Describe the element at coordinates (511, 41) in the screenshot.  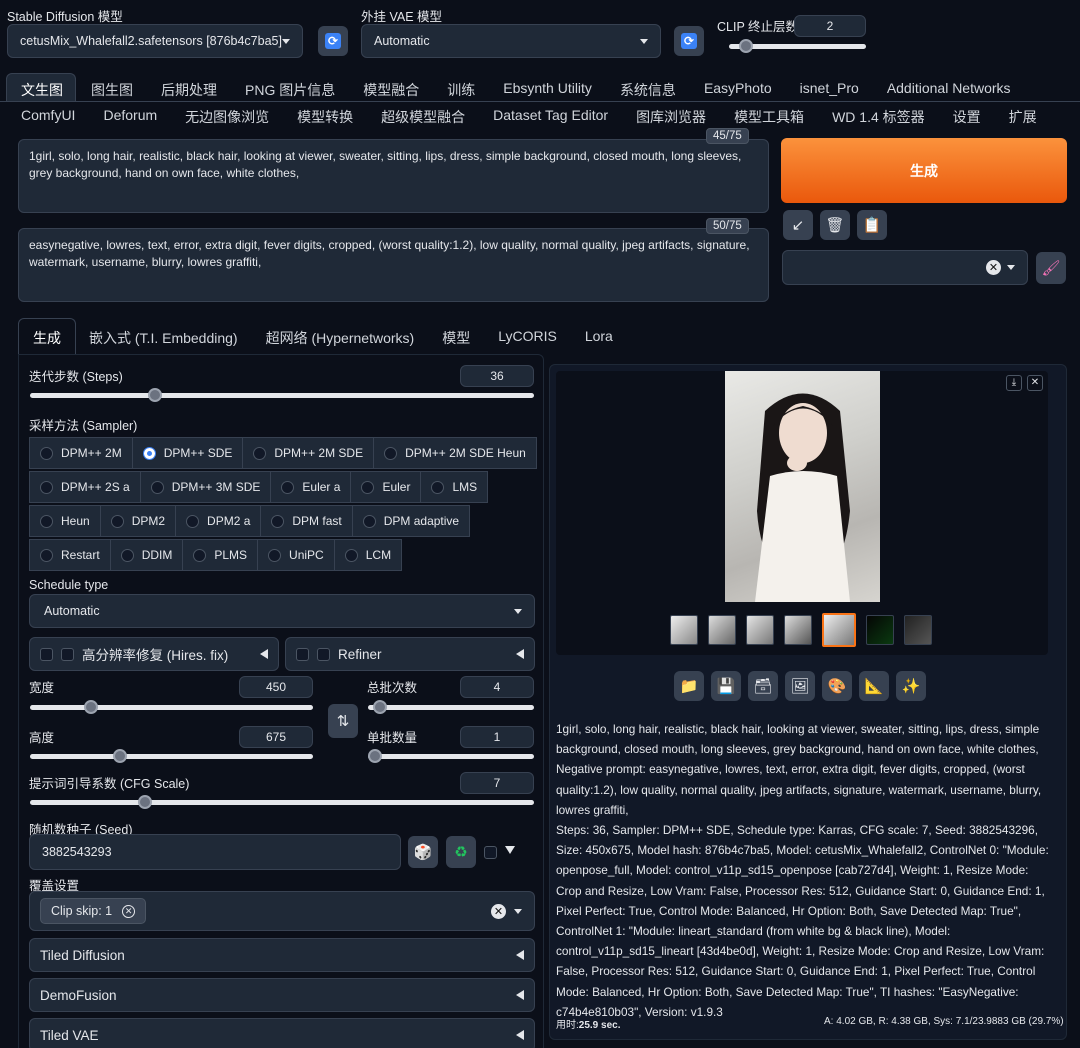
I see `vae-select: Automatic` at that location.